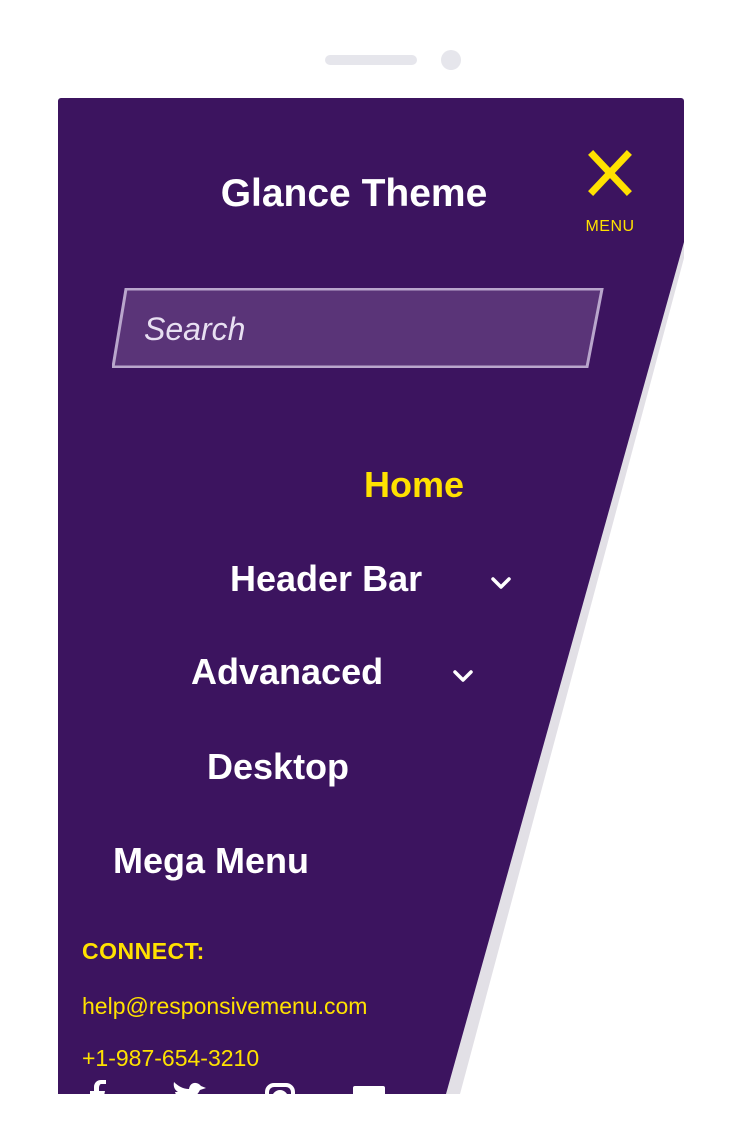 This screenshot has width=742, height=1124. I want to click on mail-icon, so click(369, 1087).